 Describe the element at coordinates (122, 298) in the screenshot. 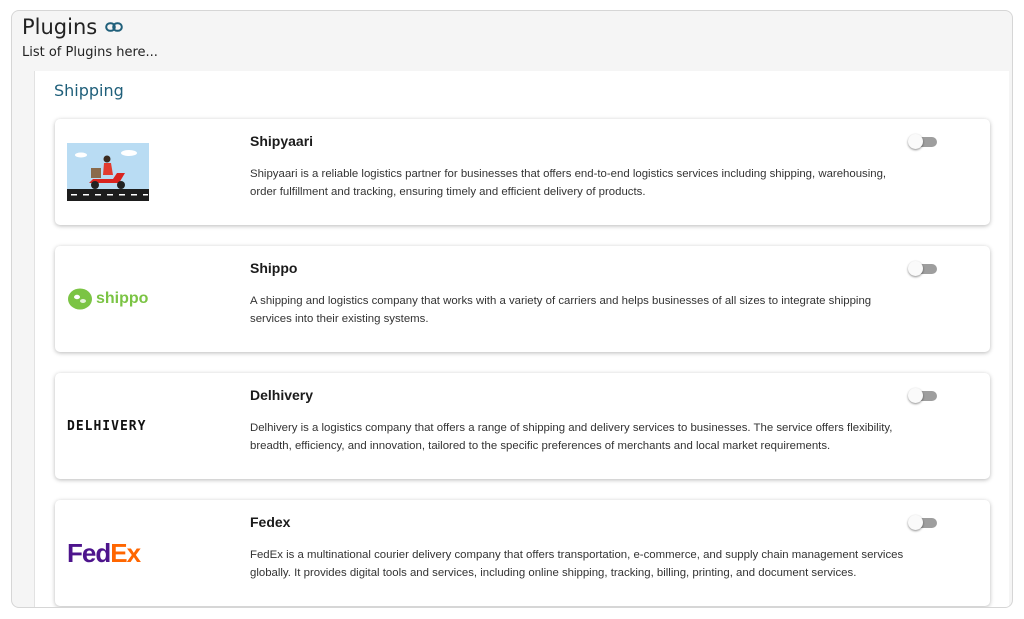

I see `shippo-logo-text: shippo` at that location.